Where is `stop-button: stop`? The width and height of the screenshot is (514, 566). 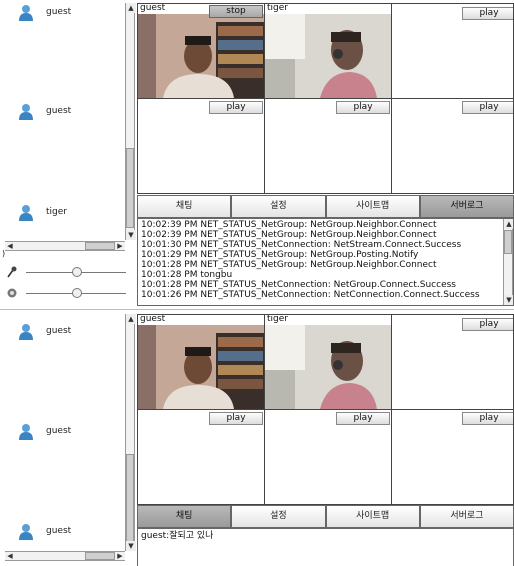
stop-button: stop is located at coordinates (236, 11).